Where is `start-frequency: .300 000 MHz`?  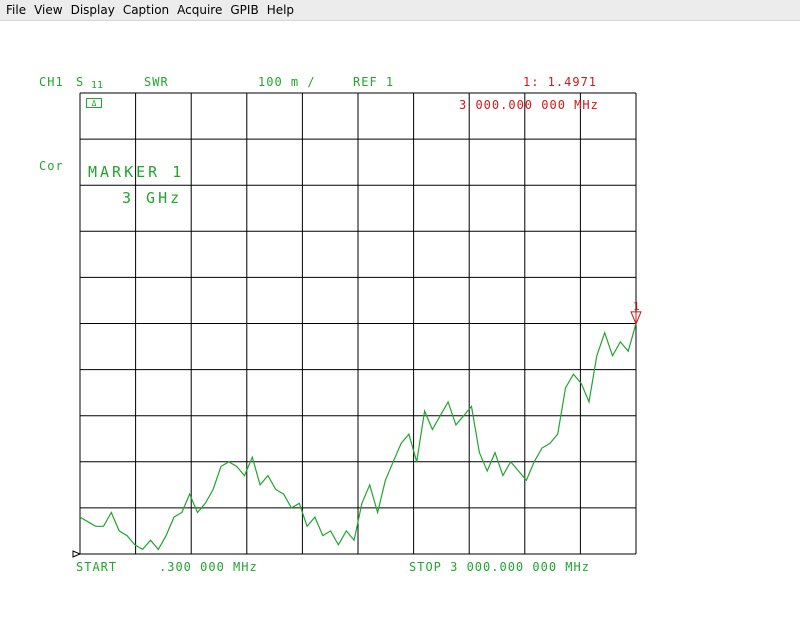 start-frequency: .300 000 MHz is located at coordinates (208, 567).